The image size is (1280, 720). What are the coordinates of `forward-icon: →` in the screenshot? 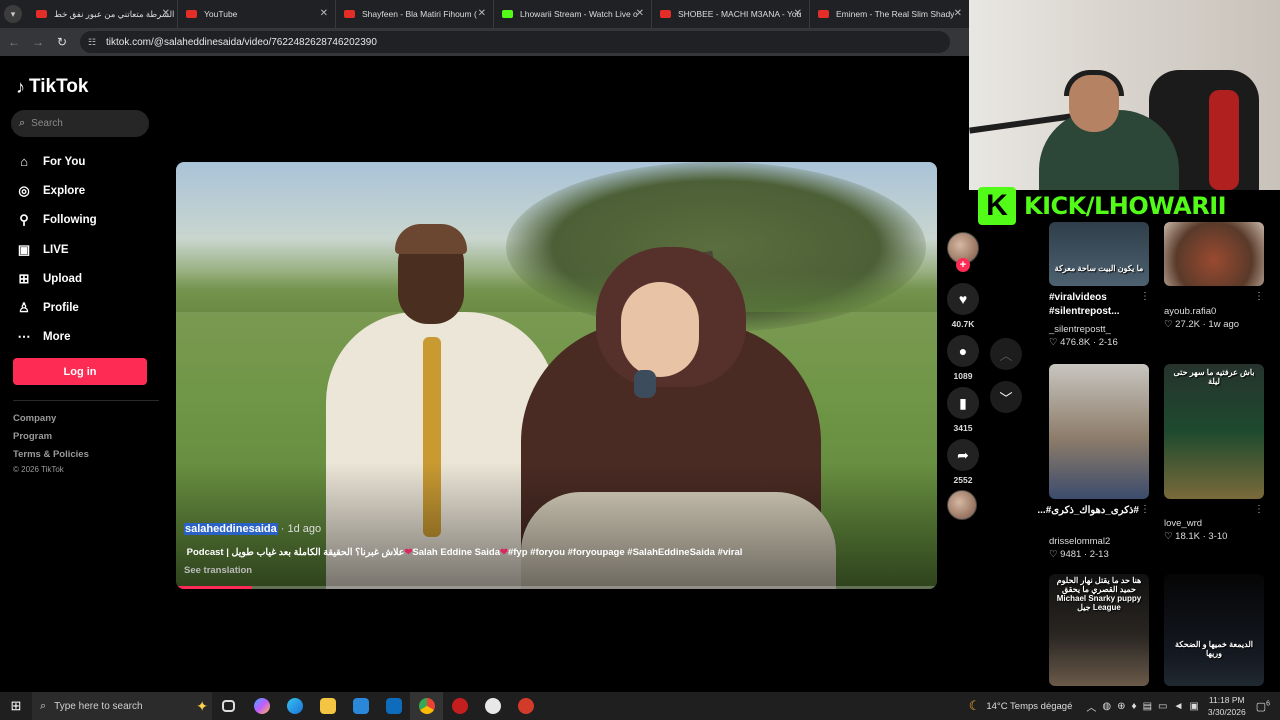 It's located at (38, 42).